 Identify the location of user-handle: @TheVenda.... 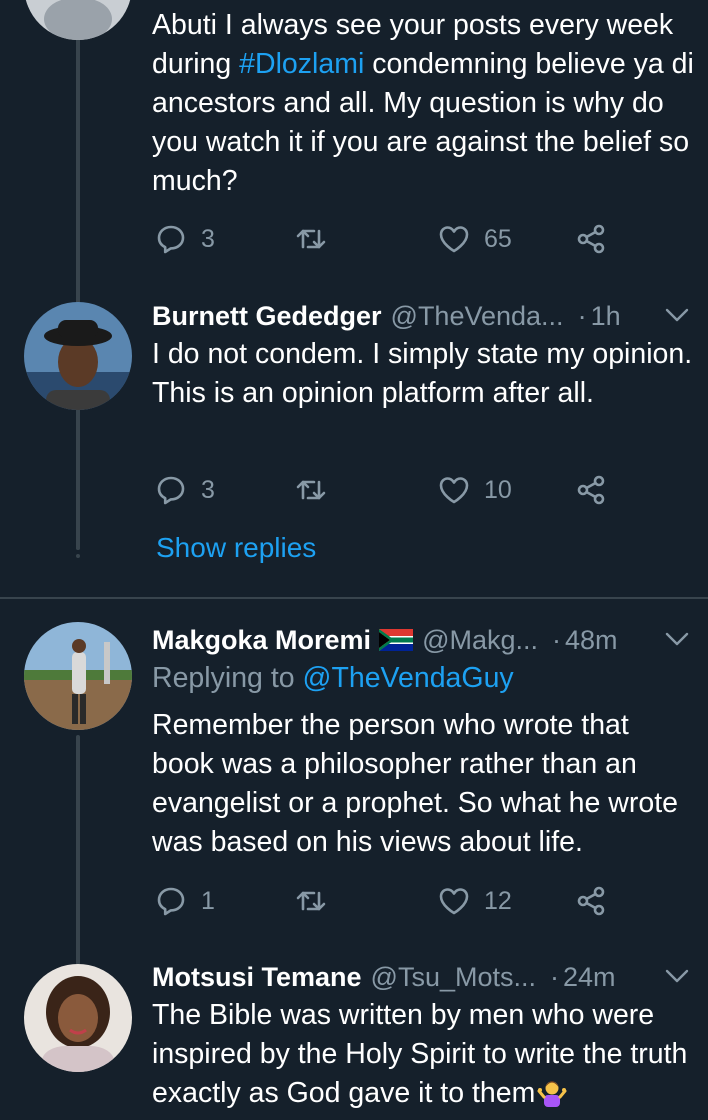
(477, 316).